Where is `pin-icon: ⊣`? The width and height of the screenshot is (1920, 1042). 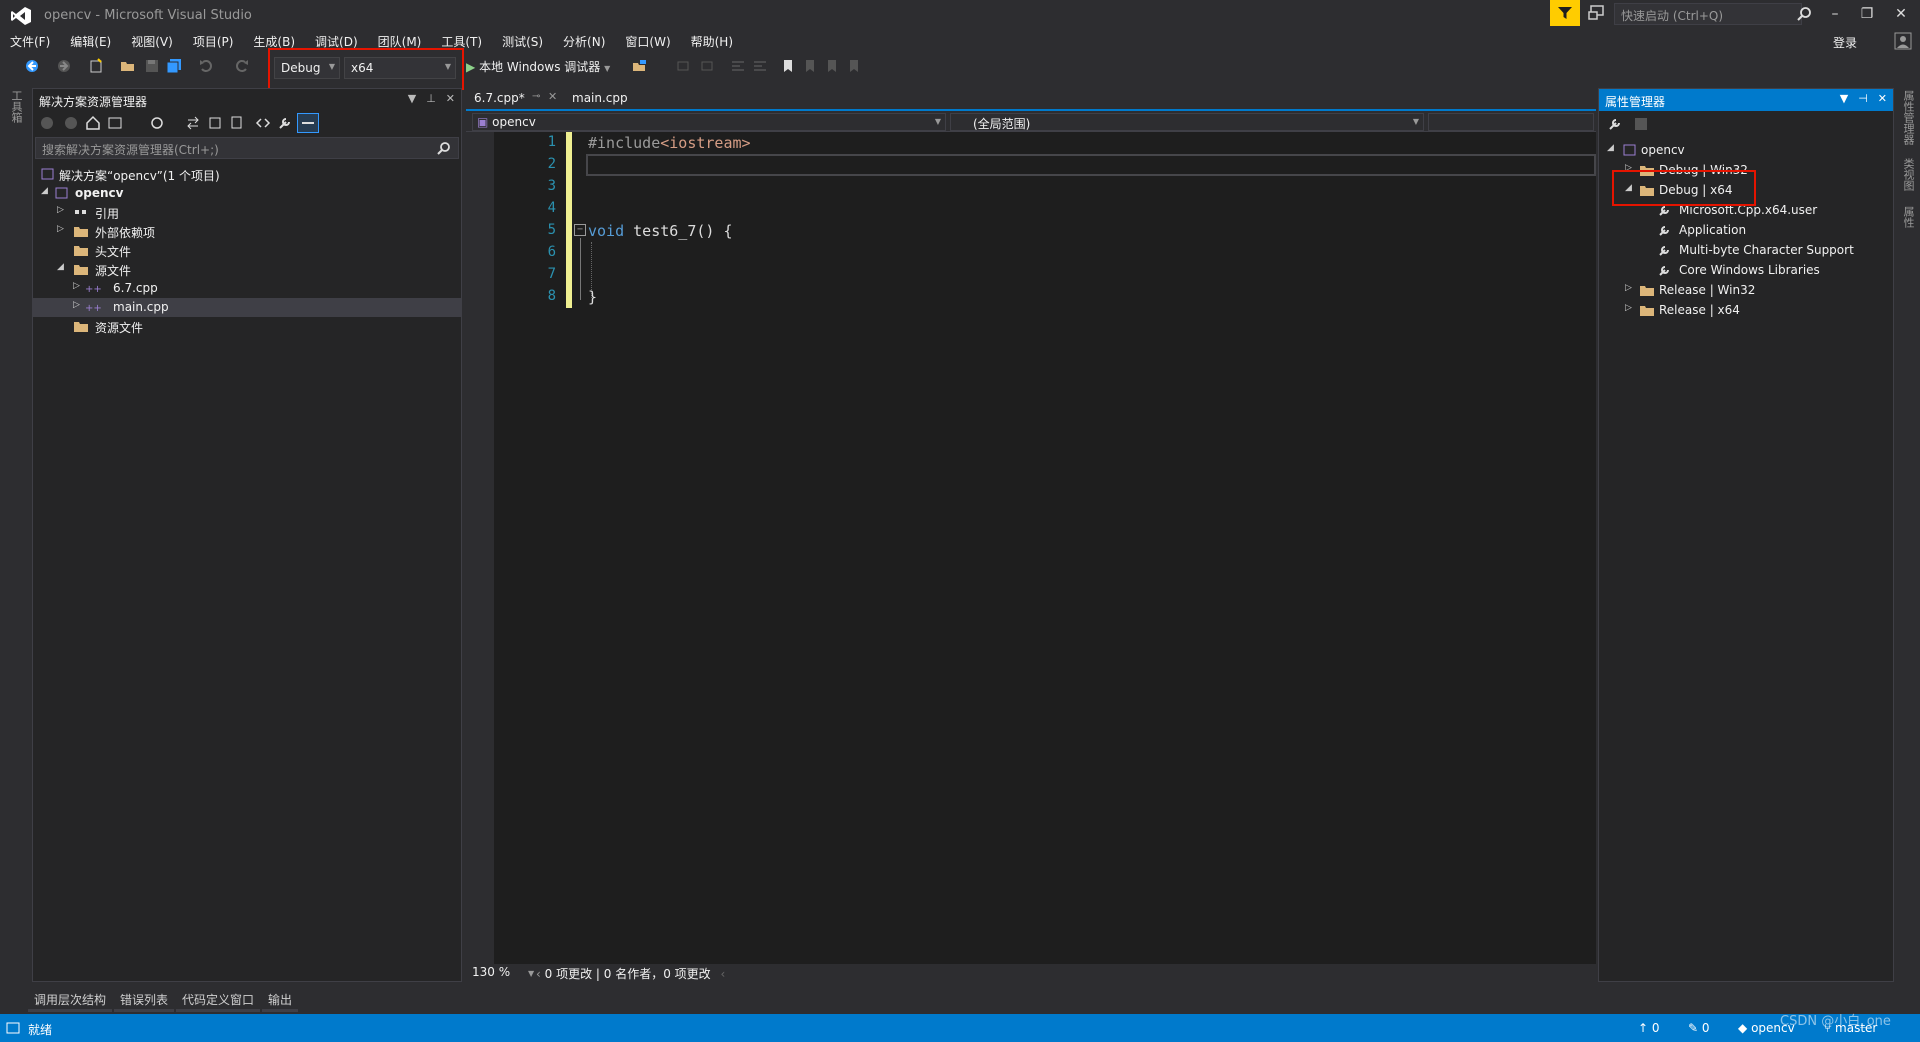
pin-icon: ⊣ is located at coordinates (1863, 98).